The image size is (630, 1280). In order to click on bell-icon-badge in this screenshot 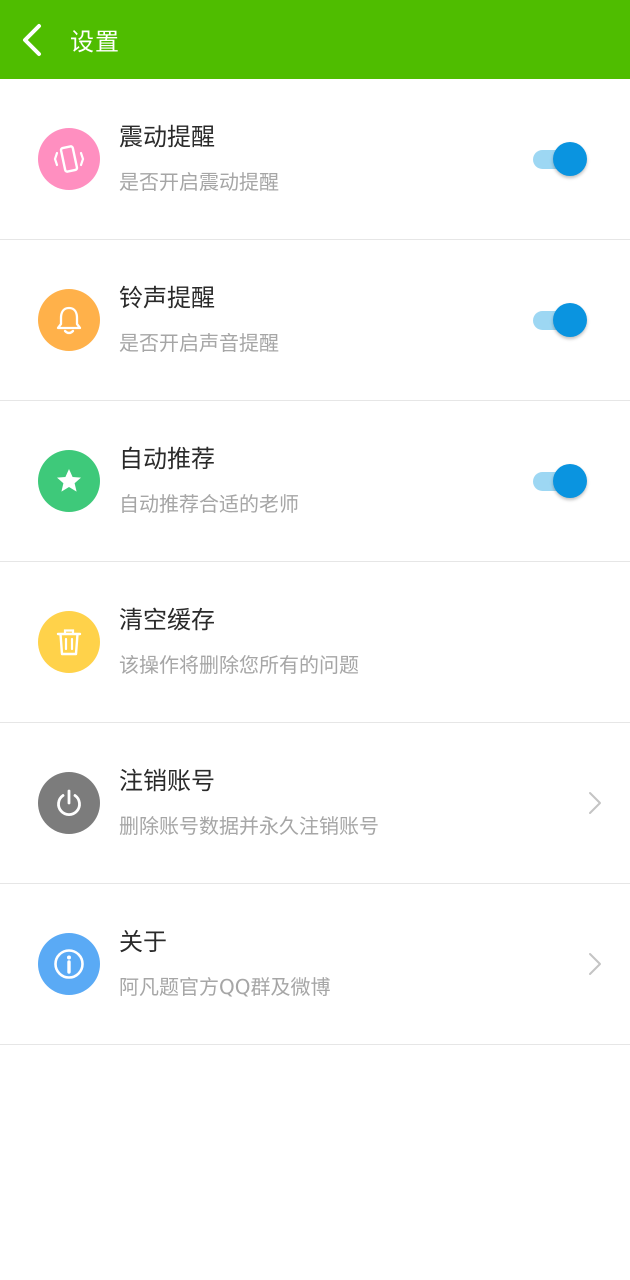, I will do `click(69, 320)`.